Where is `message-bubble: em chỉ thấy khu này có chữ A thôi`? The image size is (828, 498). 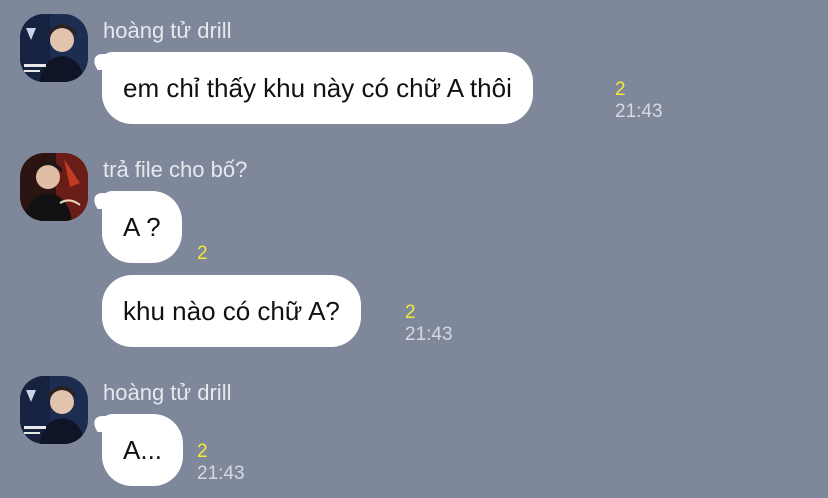
message-bubble: em chỉ thấy khu này có chữ A thôi is located at coordinates (317, 88).